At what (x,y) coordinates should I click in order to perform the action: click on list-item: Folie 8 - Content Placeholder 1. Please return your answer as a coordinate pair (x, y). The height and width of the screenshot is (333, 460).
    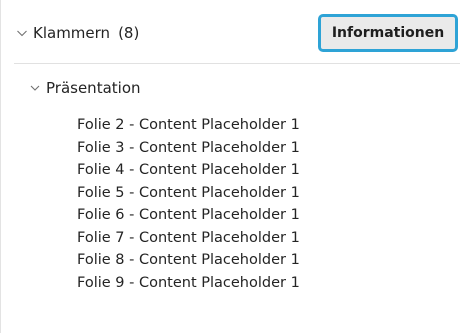
    Looking at the image, I should click on (188, 260).